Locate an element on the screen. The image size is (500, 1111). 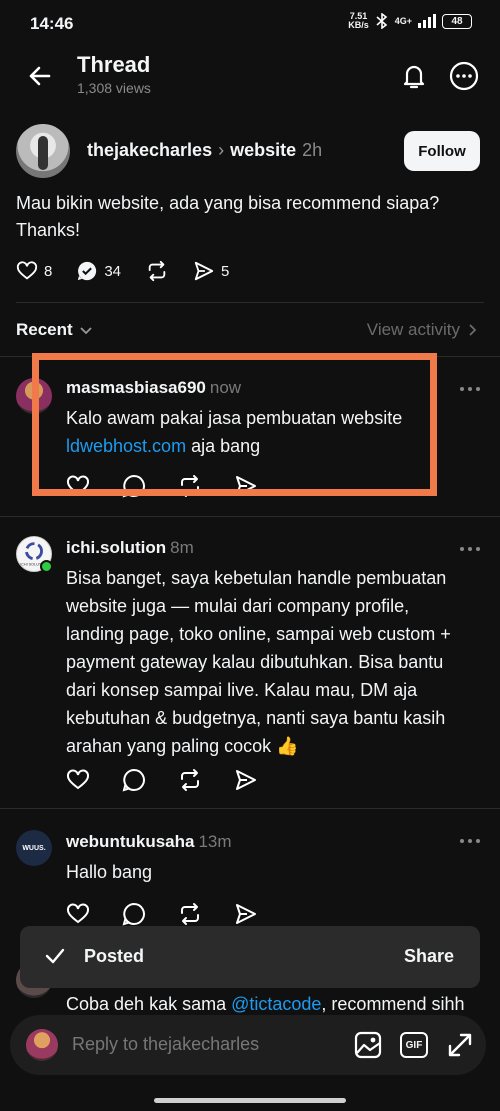
replies-button: 34 is located at coordinates (98, 271).